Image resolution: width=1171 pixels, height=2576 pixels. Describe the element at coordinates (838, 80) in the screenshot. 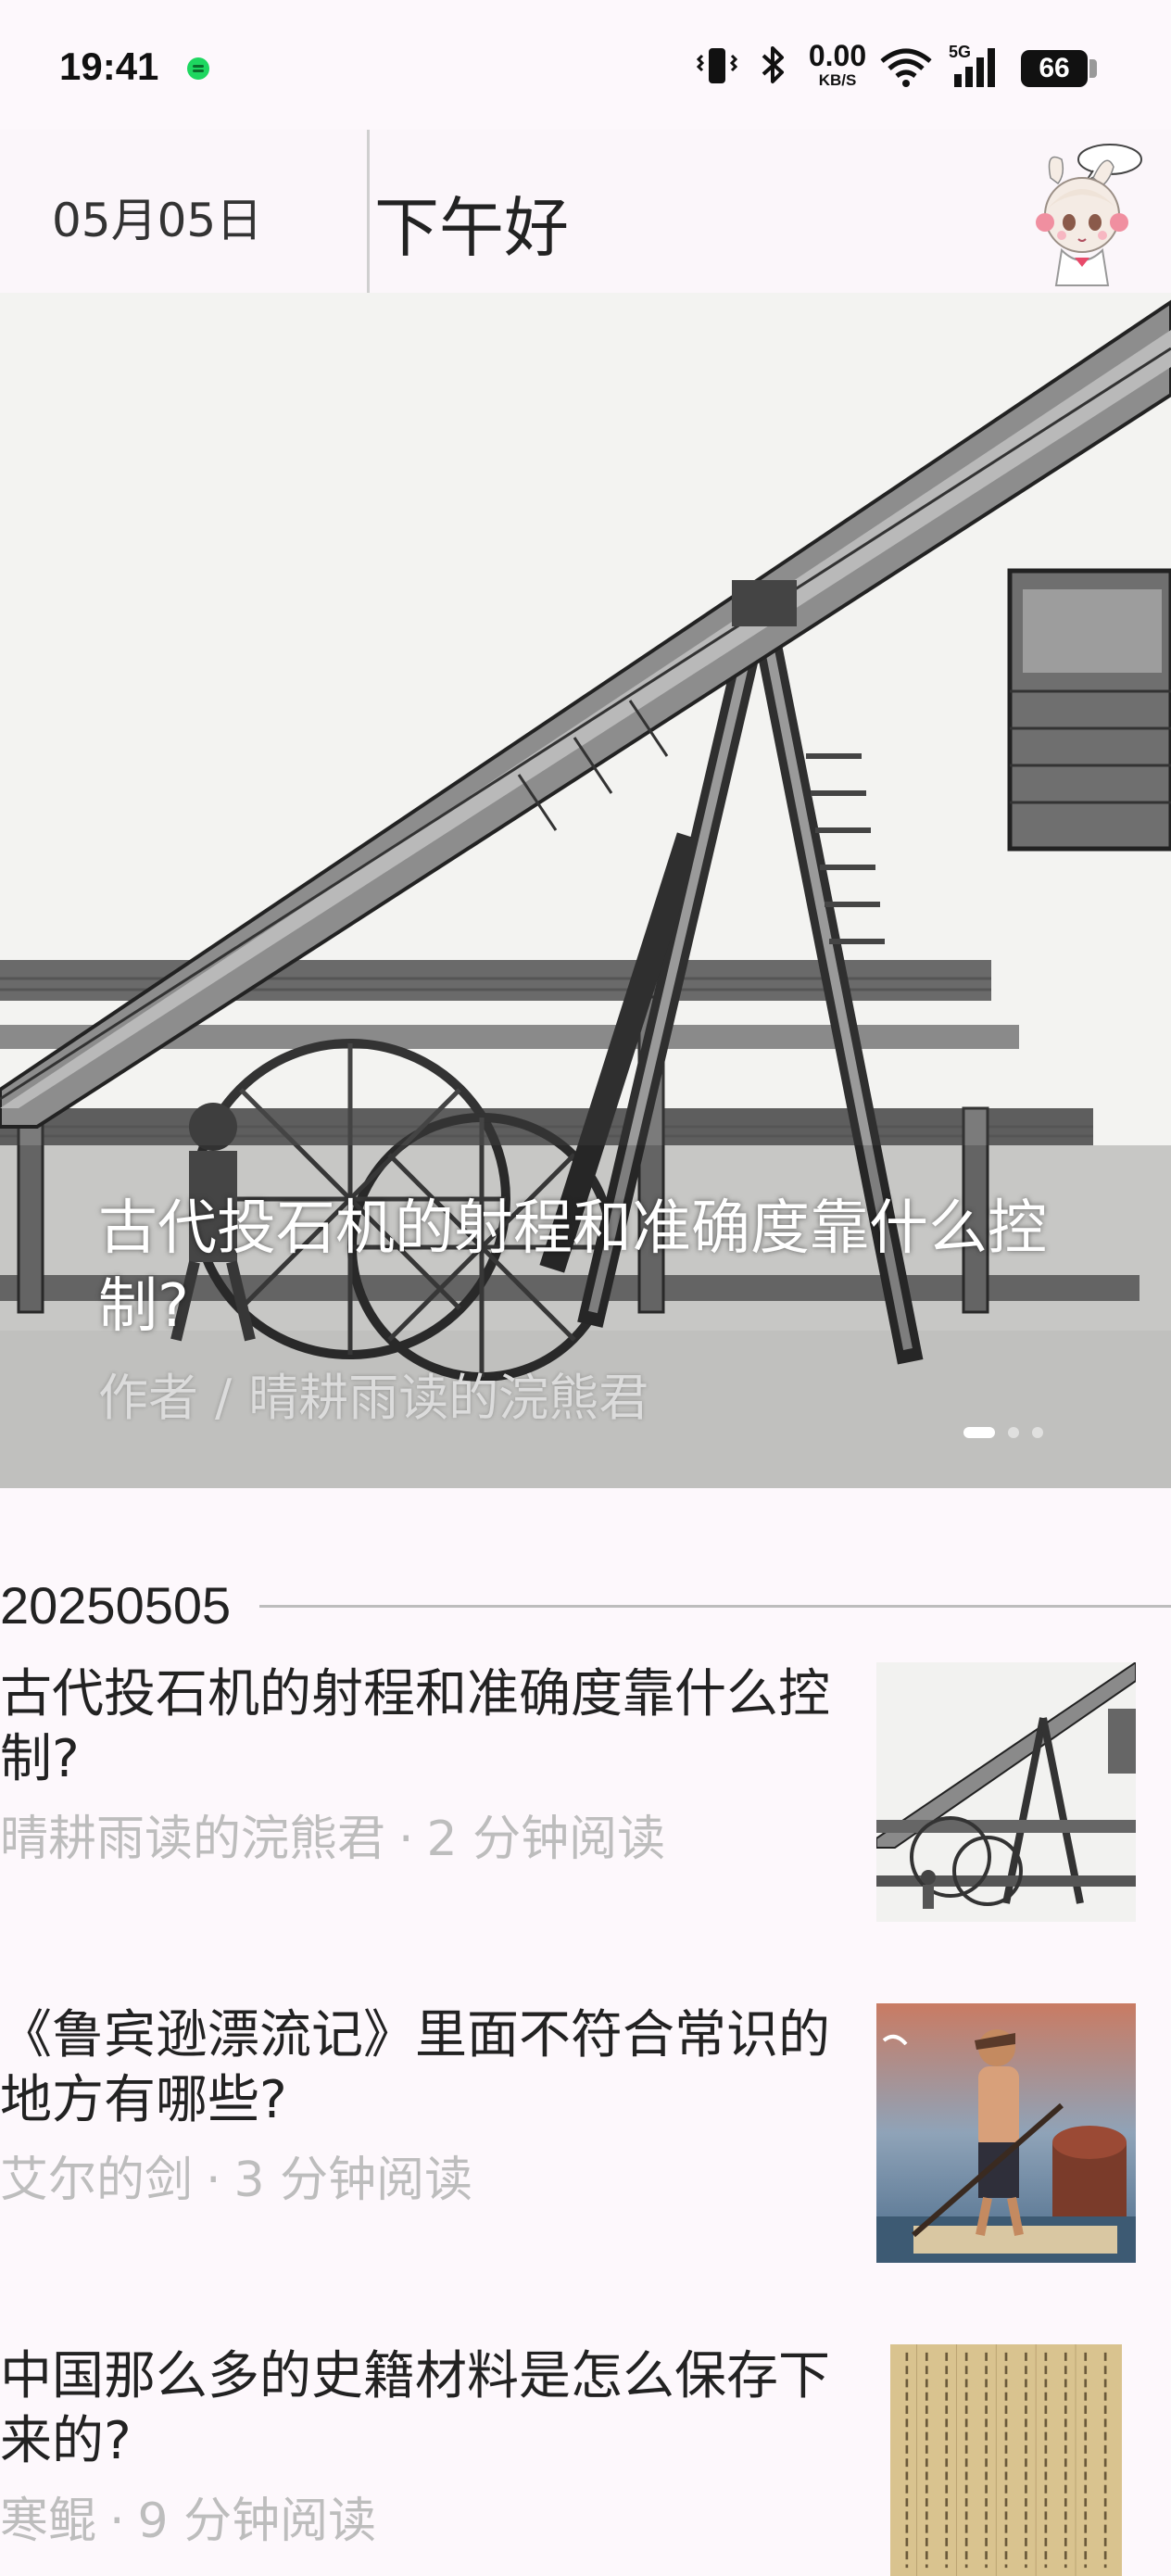

I see `net-speed-unit: KB/S` at that location.